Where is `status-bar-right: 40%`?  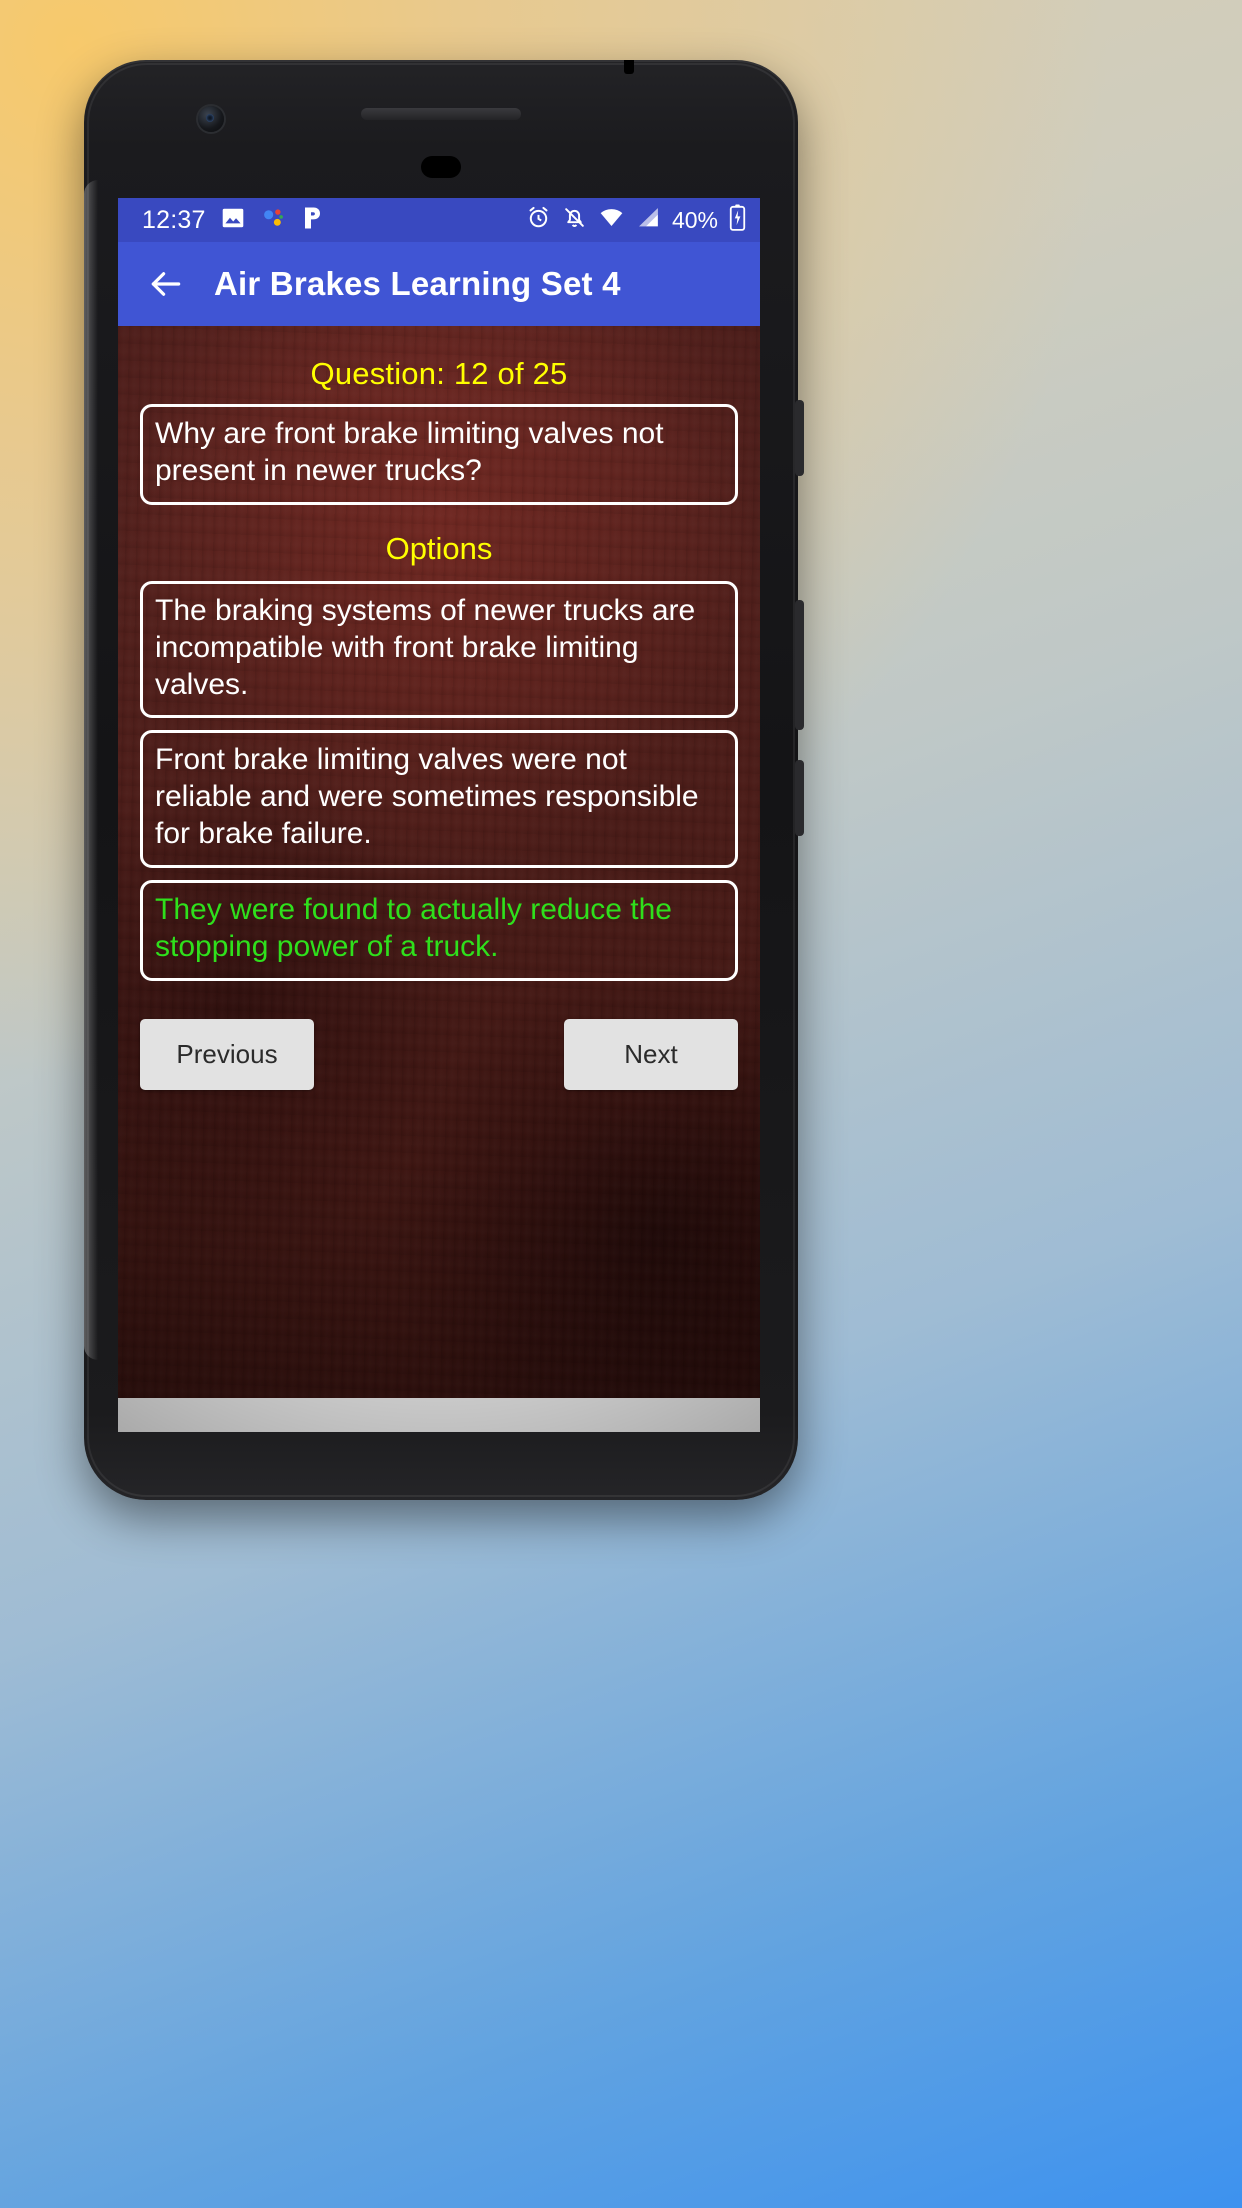 status-bar-right: 40% is located at coordinates (636, 220).